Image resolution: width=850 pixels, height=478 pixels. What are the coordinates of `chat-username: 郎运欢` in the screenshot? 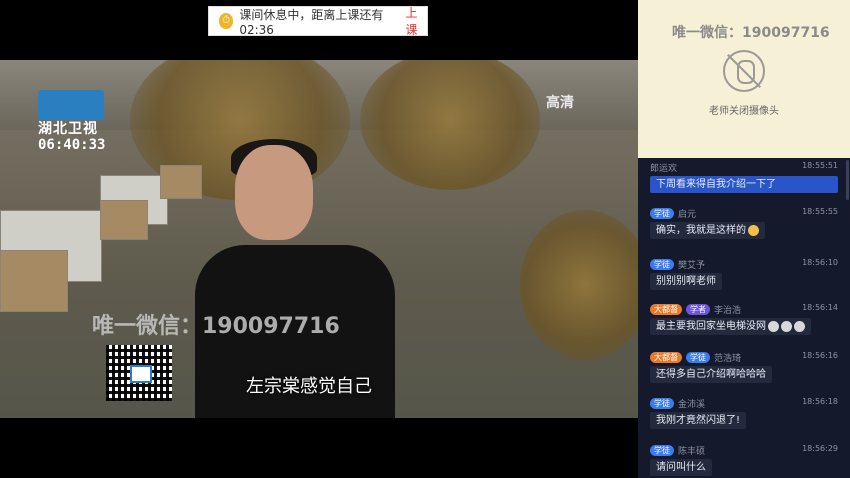 It's located at (664, 168).